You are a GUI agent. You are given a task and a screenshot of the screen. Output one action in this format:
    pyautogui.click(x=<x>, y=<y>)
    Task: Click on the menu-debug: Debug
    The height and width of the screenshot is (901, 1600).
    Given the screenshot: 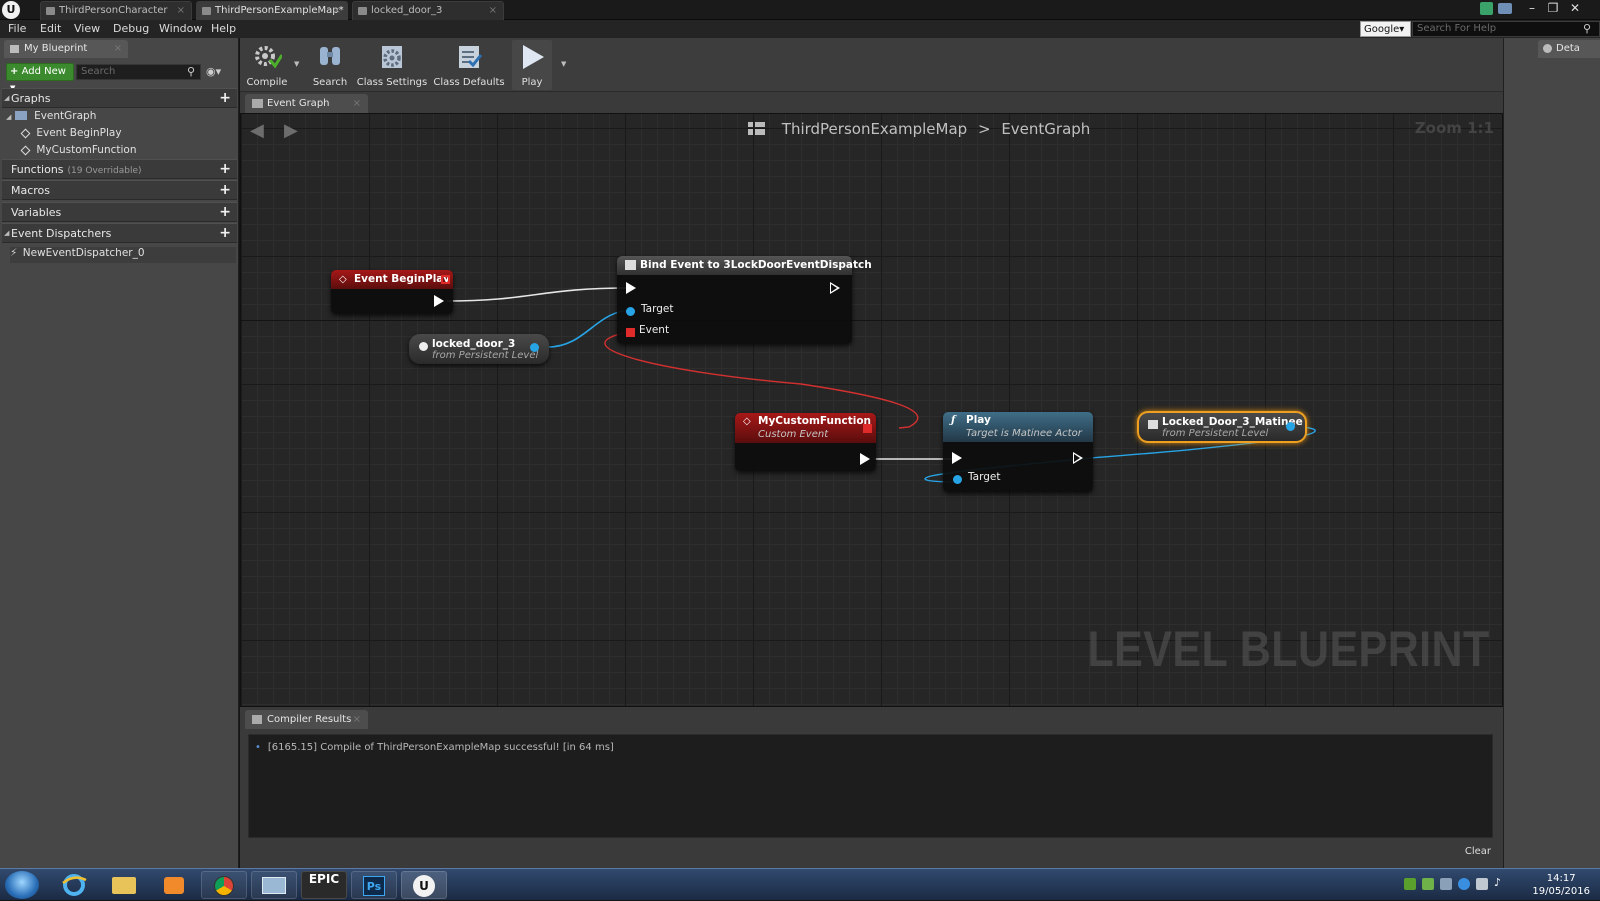 What is the action you would take?
    pyautogui.click(x=131, y=28)
    